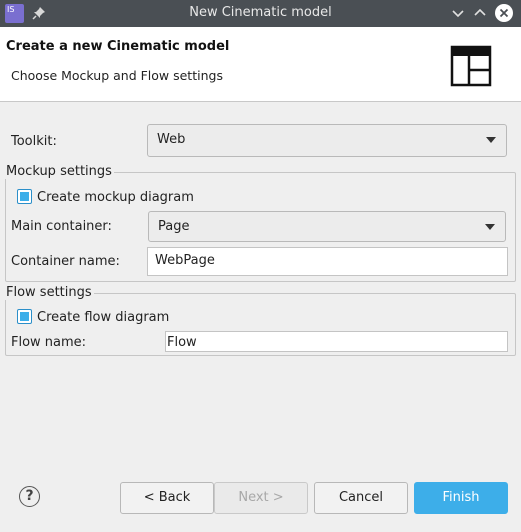 Image resolution: width=521 pixels, height=532 pixels. Describe the element at coordinates (261, 498) in the screenshot. I see `next-button: Next >` at that location.